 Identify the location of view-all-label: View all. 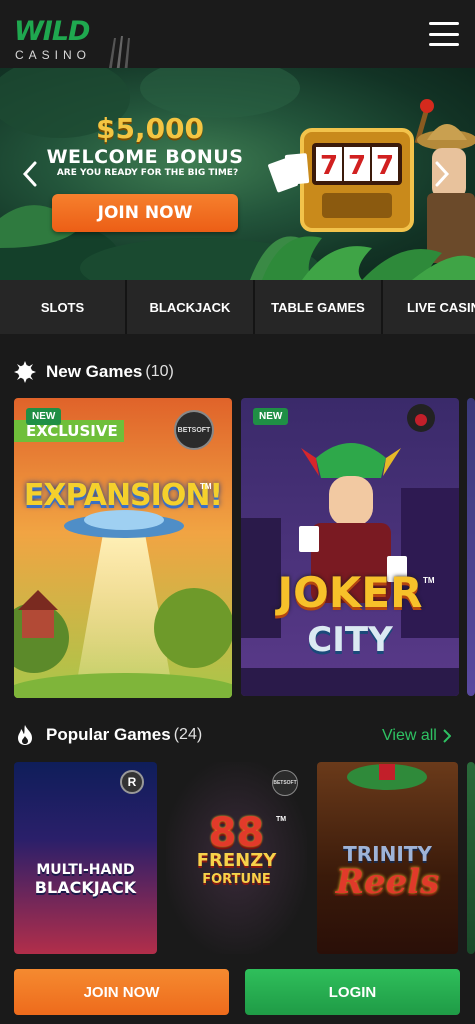
(409, 735).